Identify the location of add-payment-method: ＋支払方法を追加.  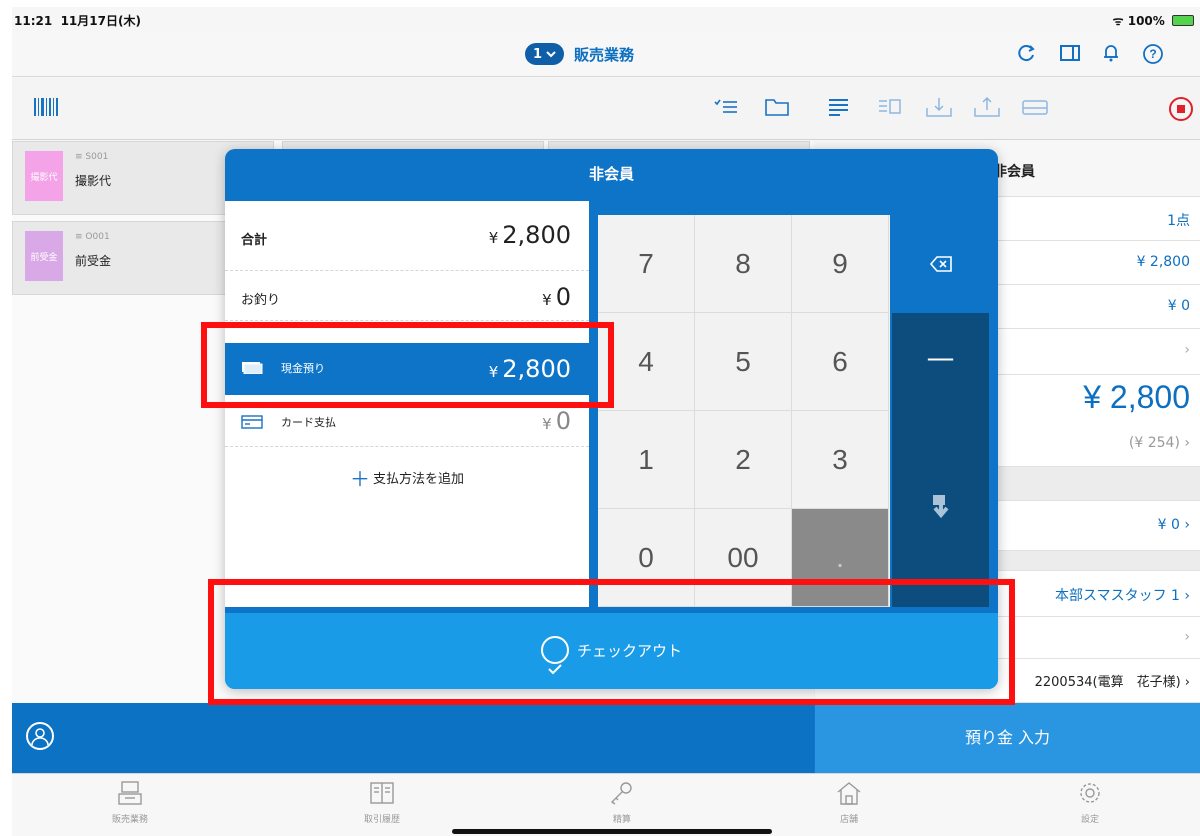
(407, 477).